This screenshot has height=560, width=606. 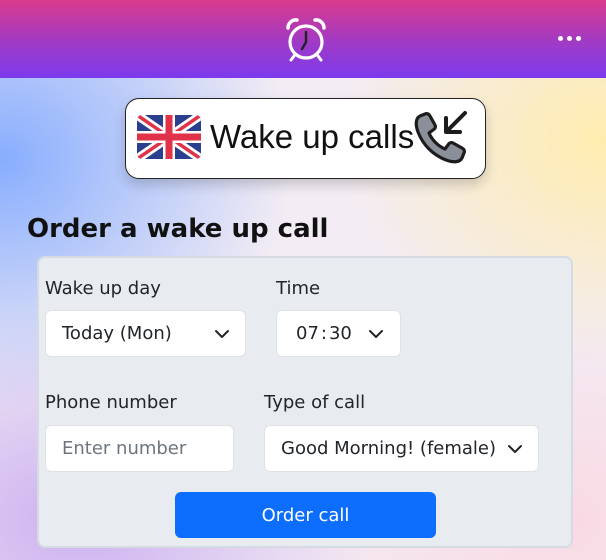 What do you see at coordinates (139, 448) in the screenshot?
I see `phone-number-input` at bounding box center [139, 448].